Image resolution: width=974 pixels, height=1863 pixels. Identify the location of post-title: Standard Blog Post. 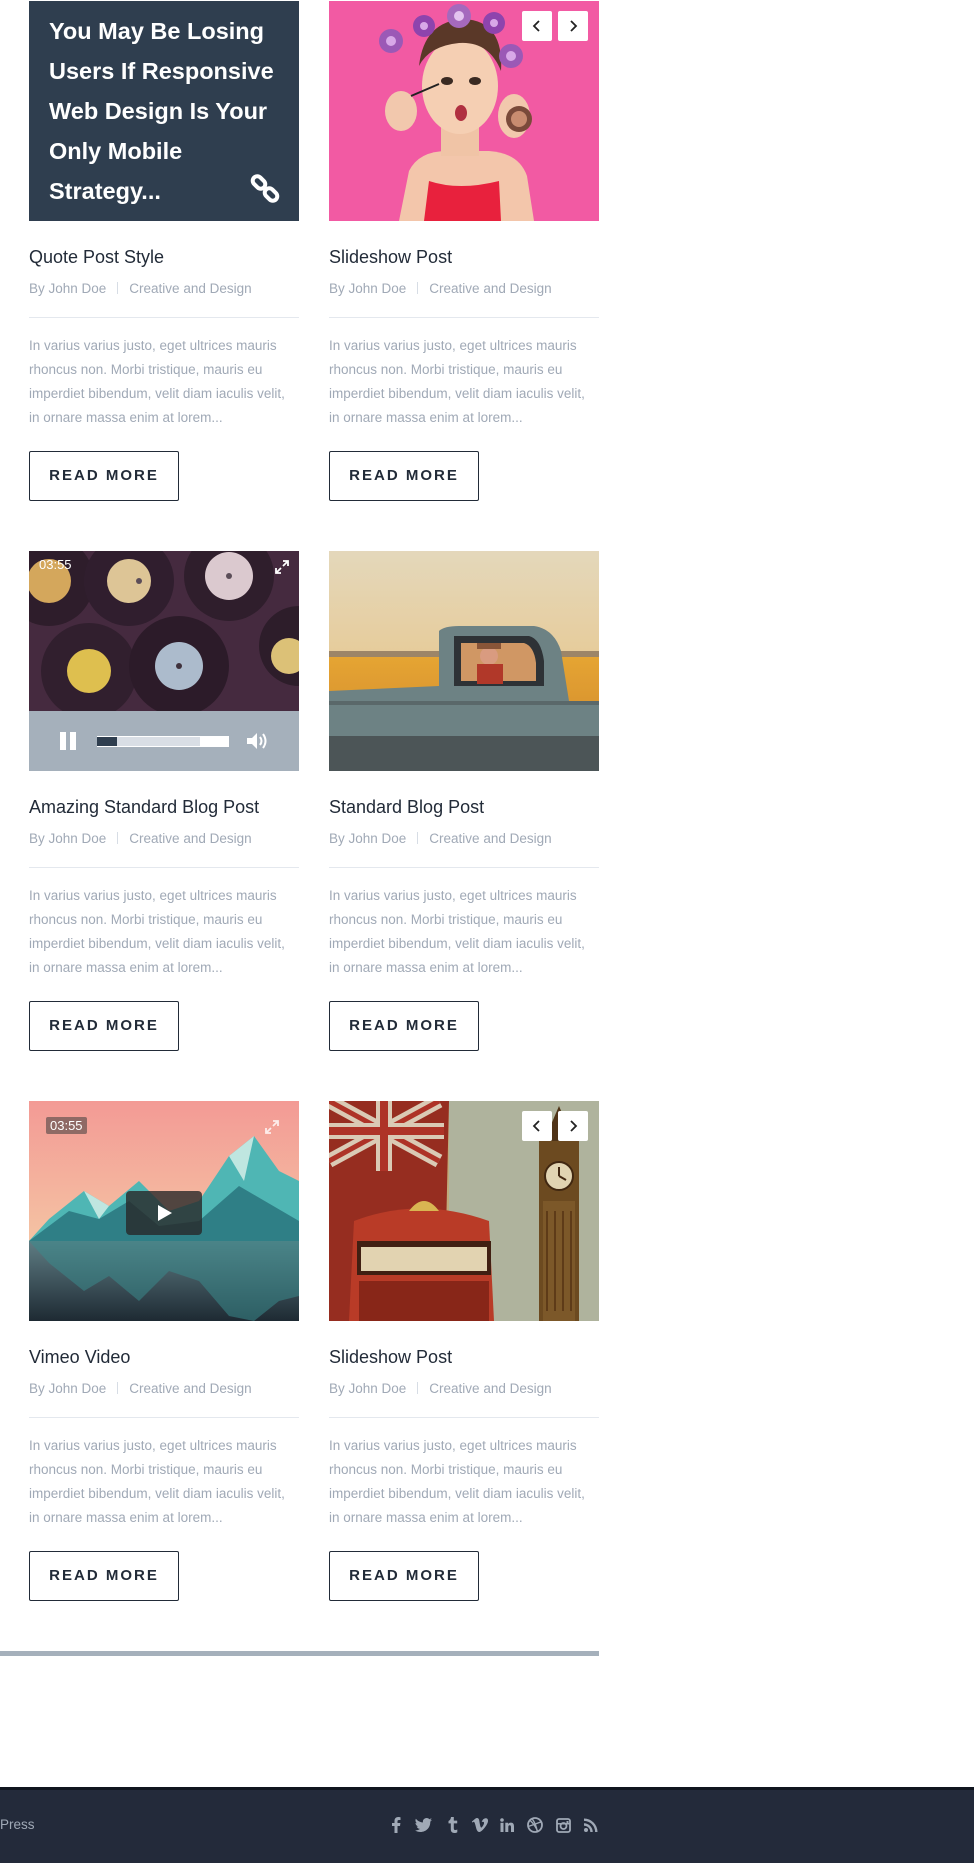
(406, 807).